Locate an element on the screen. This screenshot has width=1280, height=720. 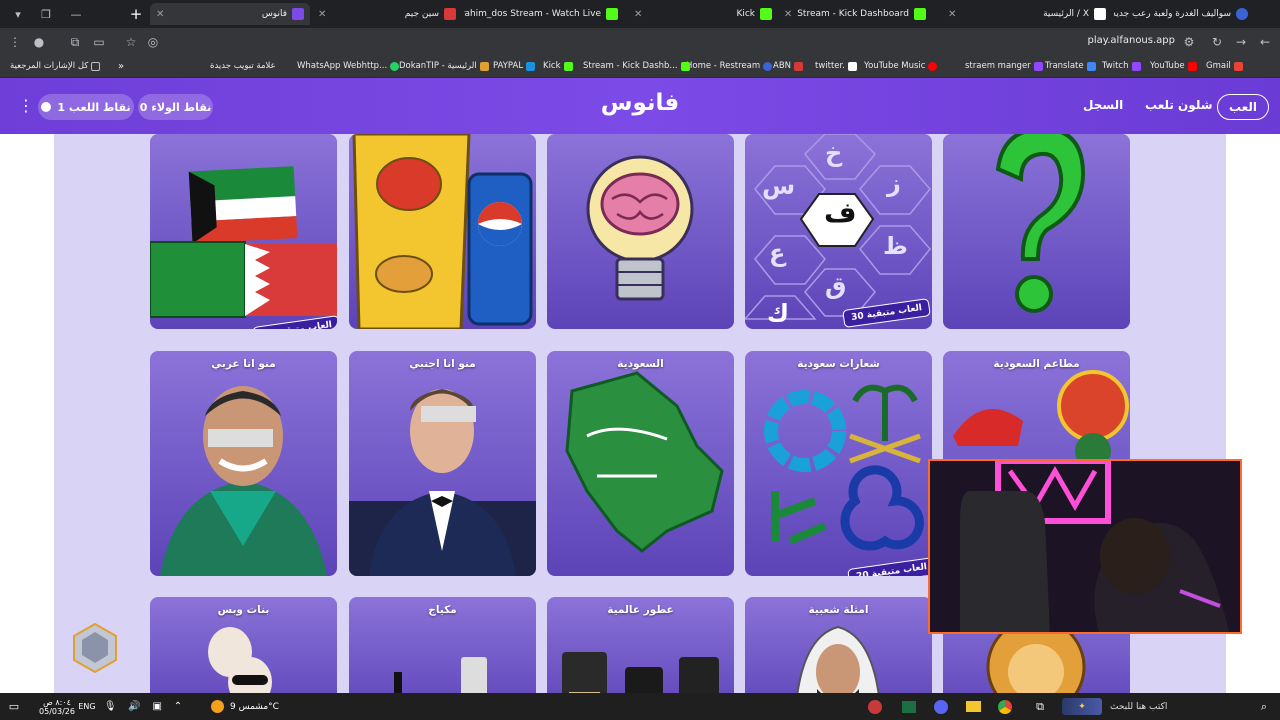
taskbar-search-box: اكتب هنا للبحث is located at coordinates (1182, 706).